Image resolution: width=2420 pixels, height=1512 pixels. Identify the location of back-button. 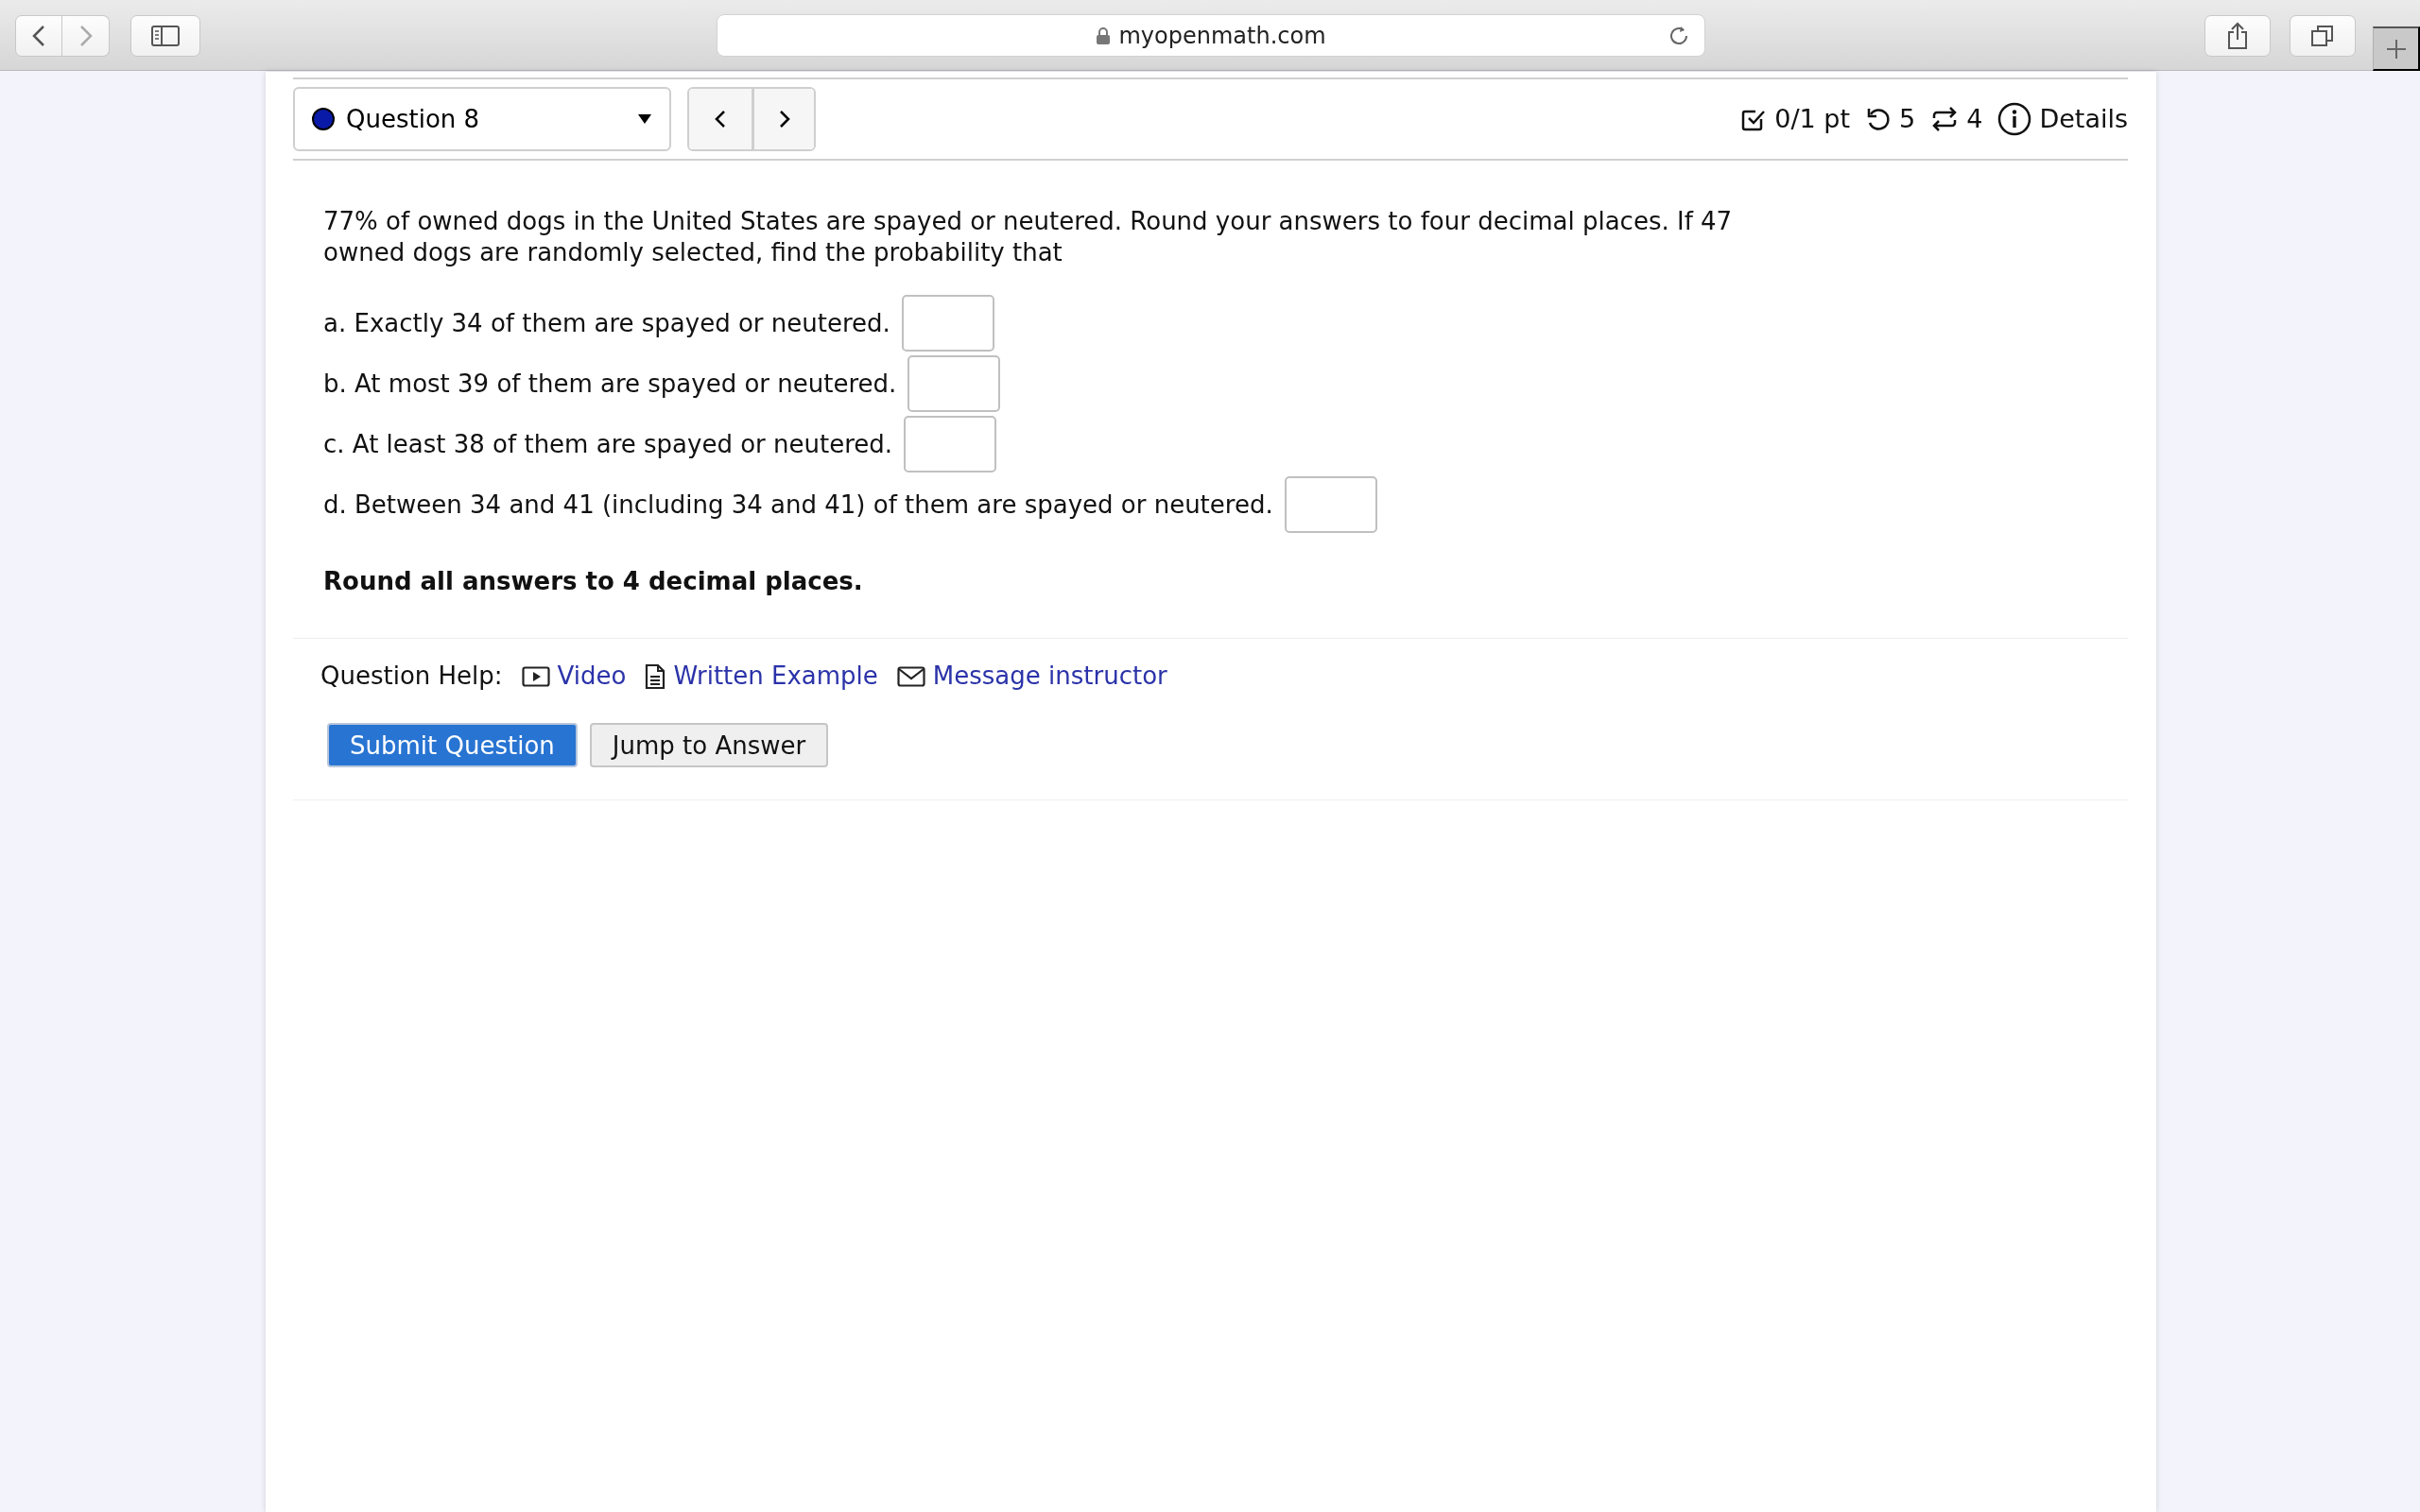
(38, 36).